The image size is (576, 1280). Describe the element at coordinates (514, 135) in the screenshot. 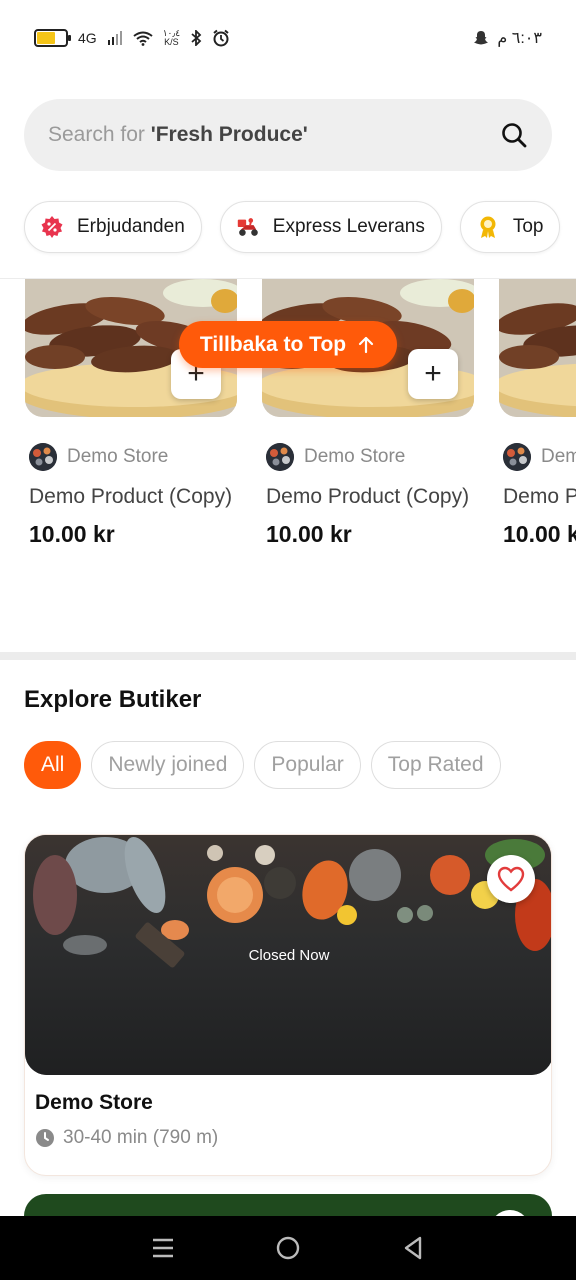

I see `search-icon` at that location.